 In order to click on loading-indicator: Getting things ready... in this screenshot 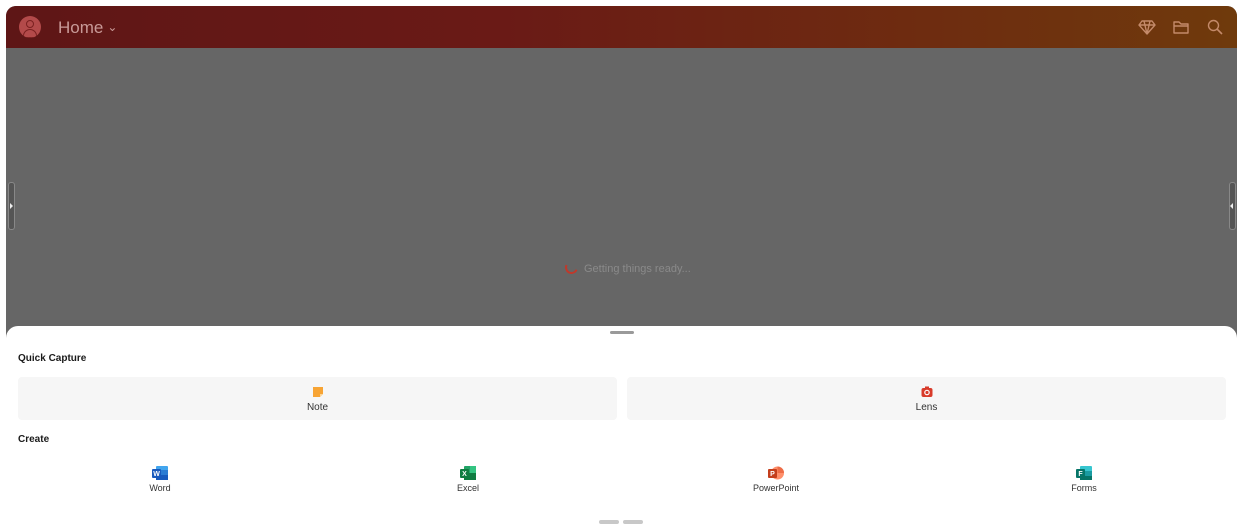, I will do `click(627, 267)`.